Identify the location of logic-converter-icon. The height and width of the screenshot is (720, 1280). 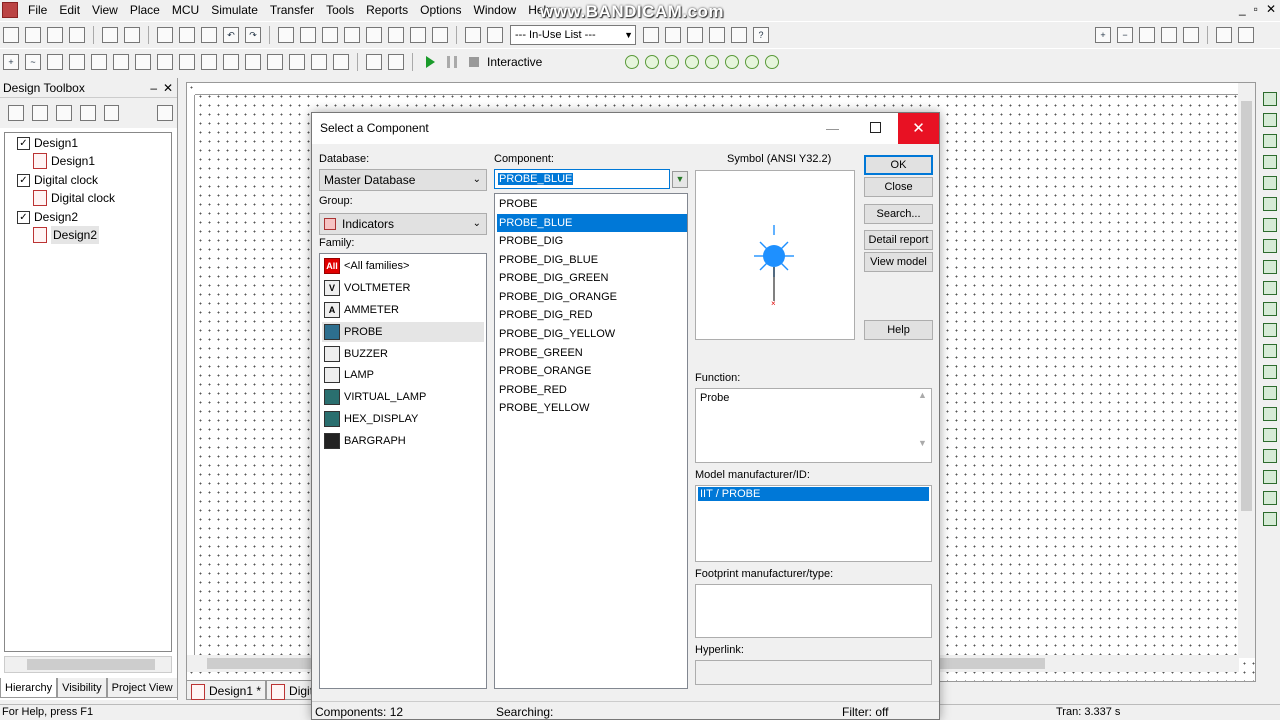
(1270, 267).